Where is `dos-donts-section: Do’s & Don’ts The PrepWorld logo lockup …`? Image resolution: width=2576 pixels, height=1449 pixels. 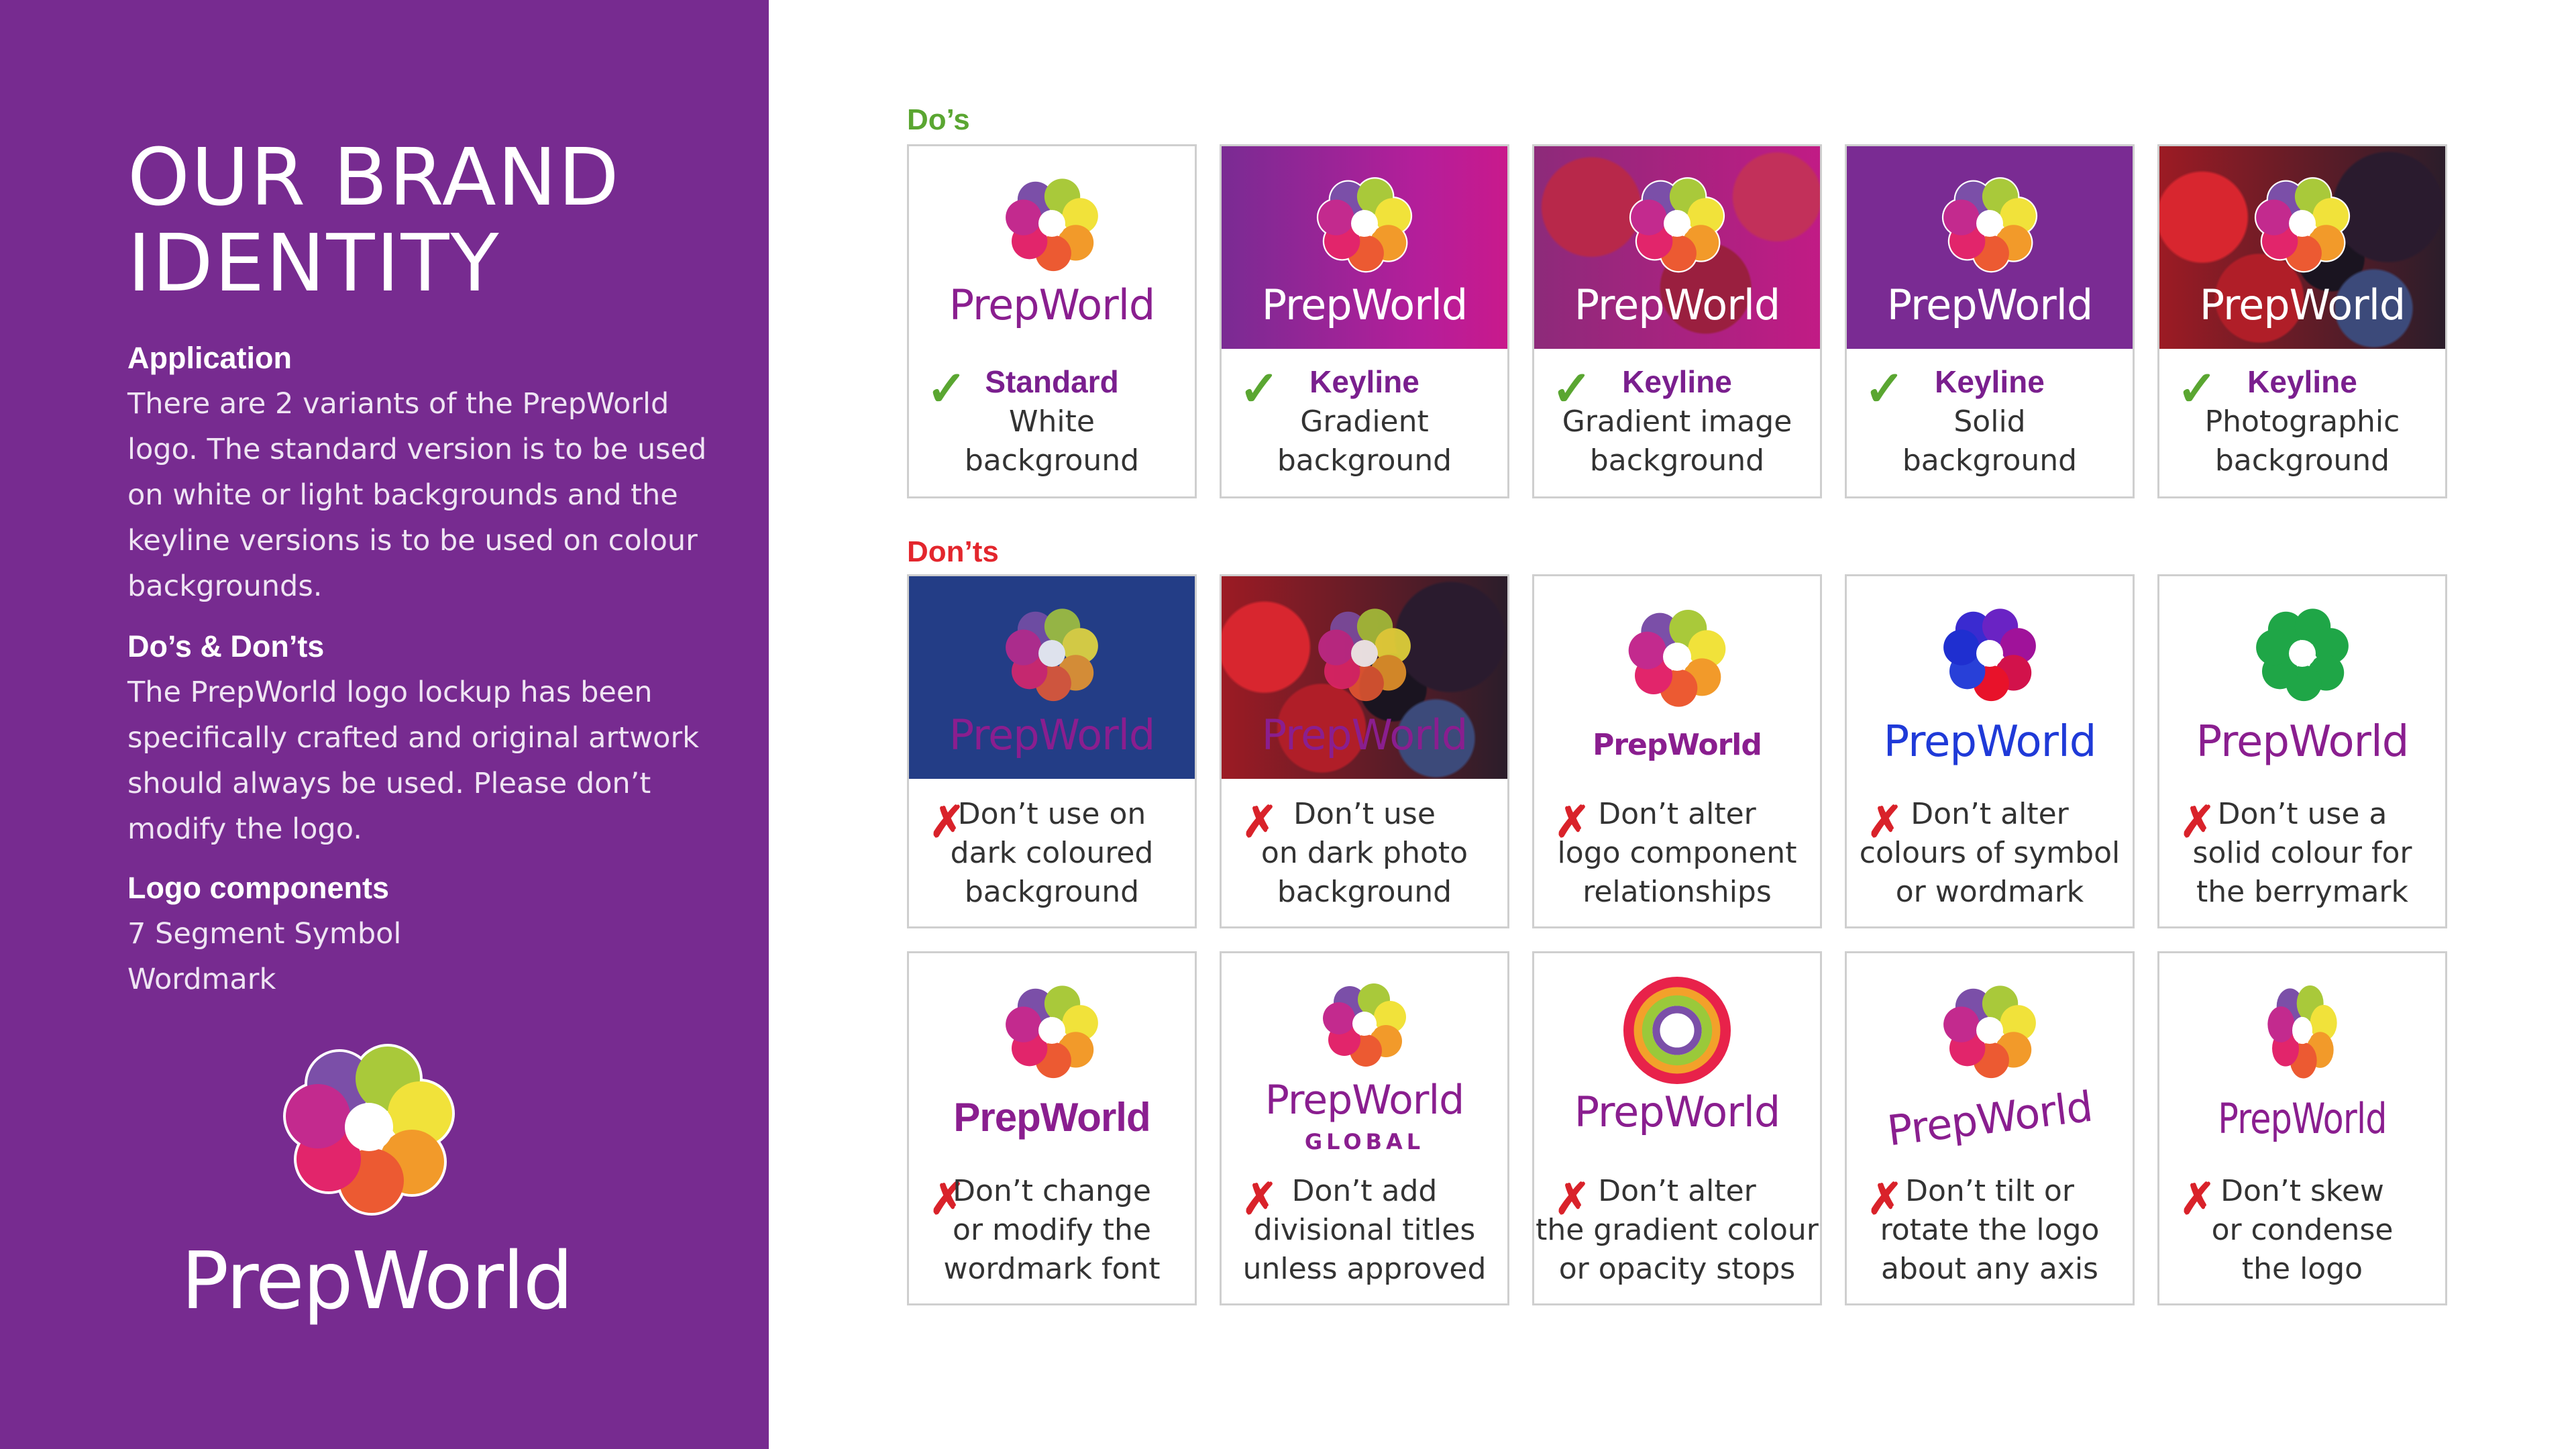 dos-donts-section: Do’s & Don’ts The PrepWorld logo lockup … is located at coordinates (429, 738).